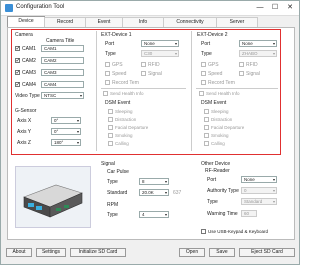  I want to click on window-title: Configuration Tool, so click(40, 7).